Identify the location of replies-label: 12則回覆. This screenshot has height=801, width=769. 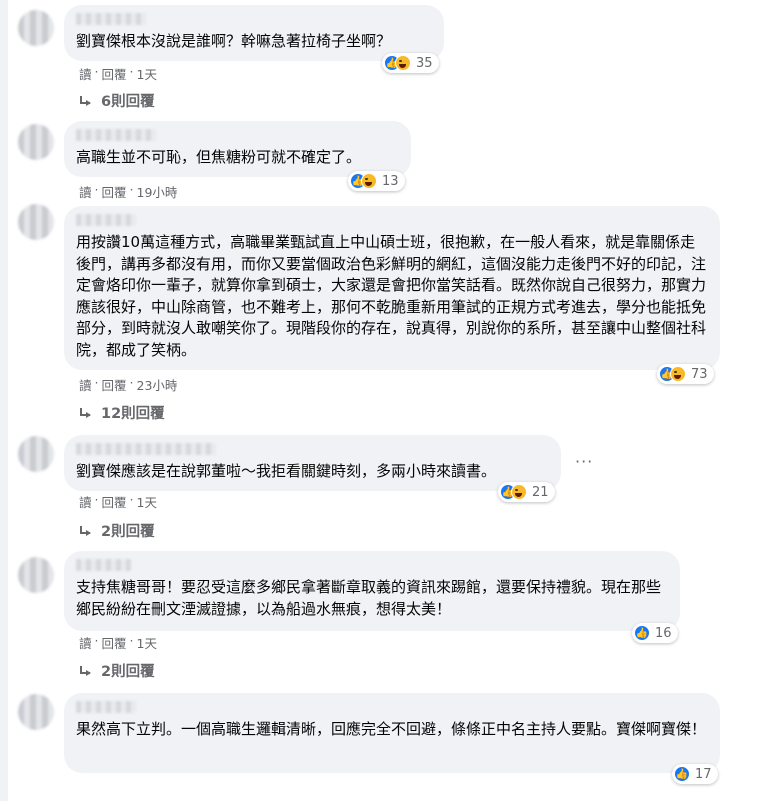
(133, 414).